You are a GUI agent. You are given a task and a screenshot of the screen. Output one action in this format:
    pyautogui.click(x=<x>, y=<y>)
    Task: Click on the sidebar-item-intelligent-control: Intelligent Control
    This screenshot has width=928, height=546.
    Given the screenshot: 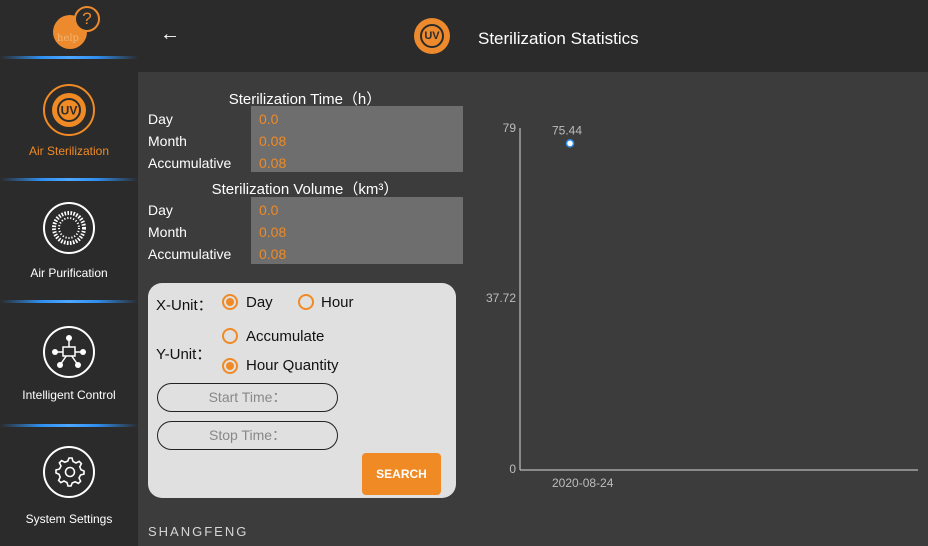 What is the action you would take?
    pyautogui.click(x=69, y=364)
    